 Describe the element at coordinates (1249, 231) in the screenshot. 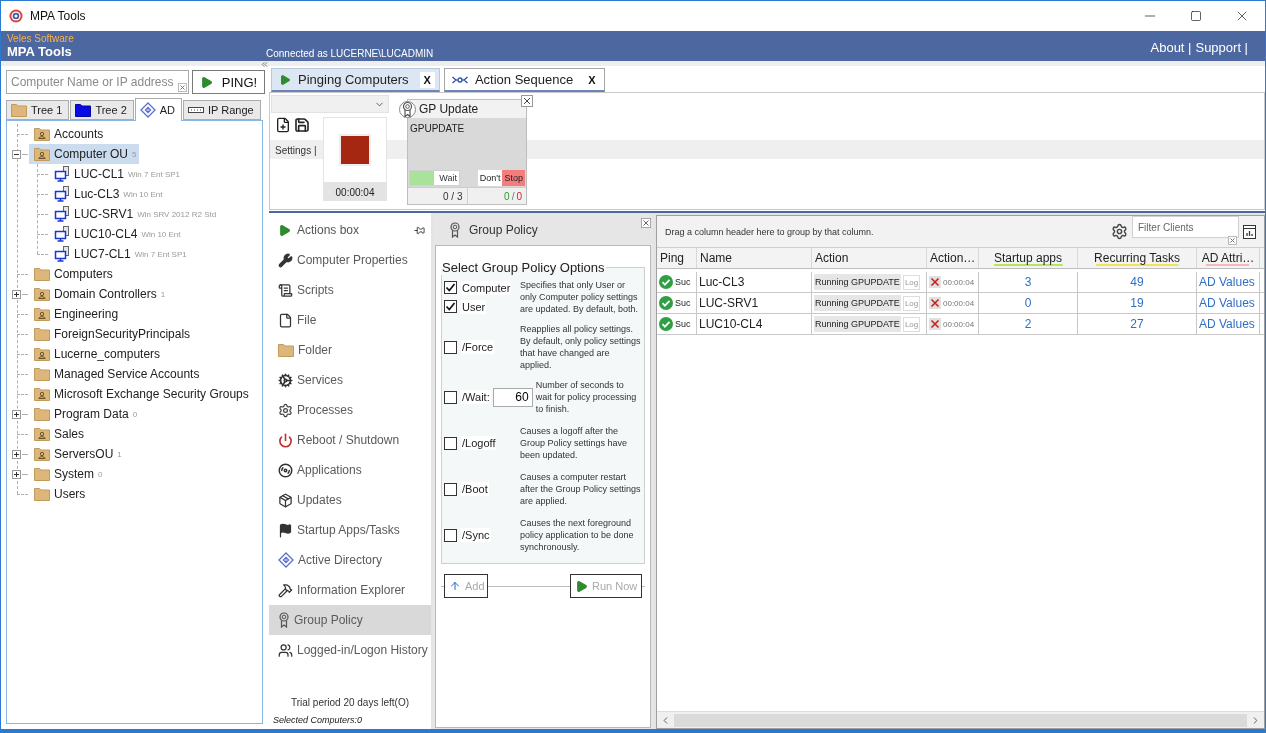

I see `chart-icon` at that location.